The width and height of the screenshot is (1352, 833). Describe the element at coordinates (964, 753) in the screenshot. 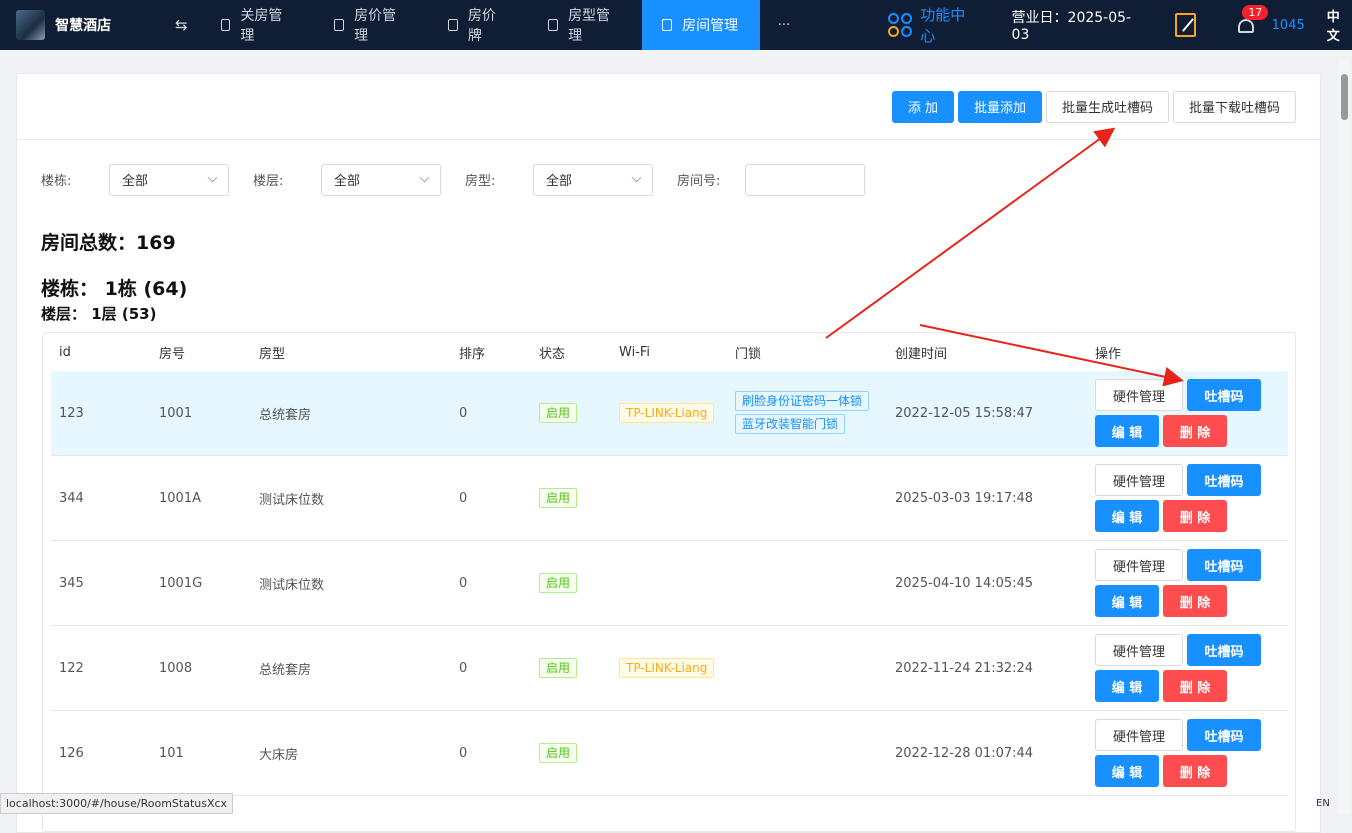

I see `cell-created: 2022-12-28 01:07:44` at that location.